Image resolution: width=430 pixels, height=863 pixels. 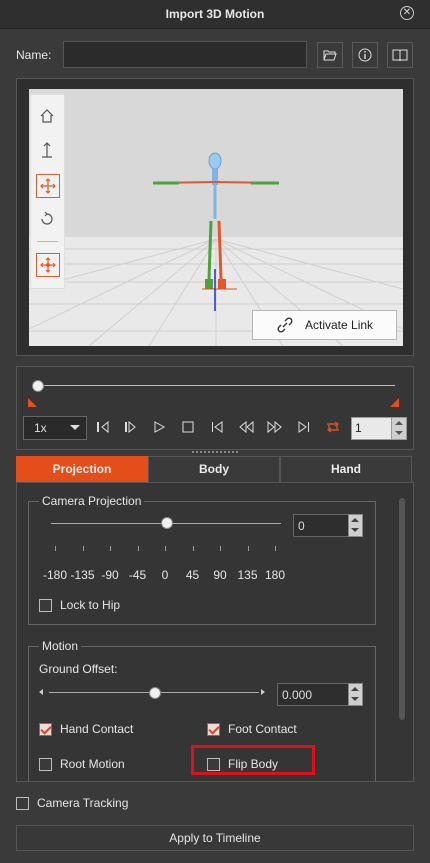 I want to click on stop-button, so click(x=188, y=427).